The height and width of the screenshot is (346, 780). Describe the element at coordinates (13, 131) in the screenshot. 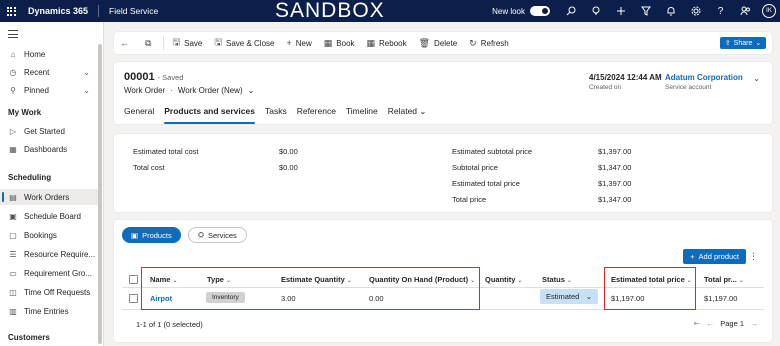

I see `play-icon: ▷` at that location.